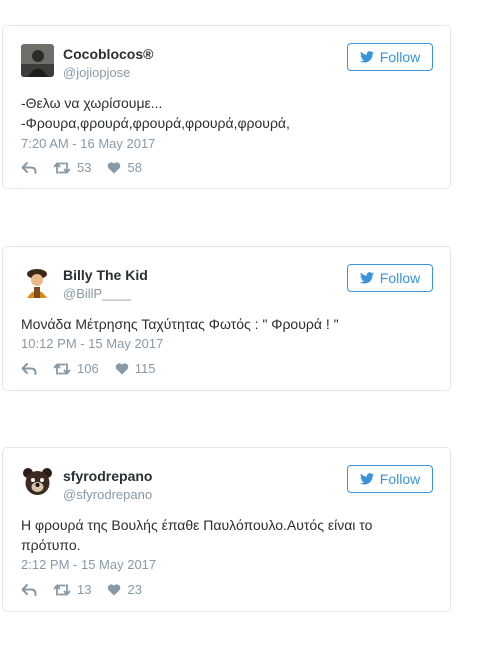 The image size is (496, 646). Describe the element at coordinates (88, 564) in the screenshot. I see `tweet-timestamp: 2:12 PM - 15 May 2017` at that location.